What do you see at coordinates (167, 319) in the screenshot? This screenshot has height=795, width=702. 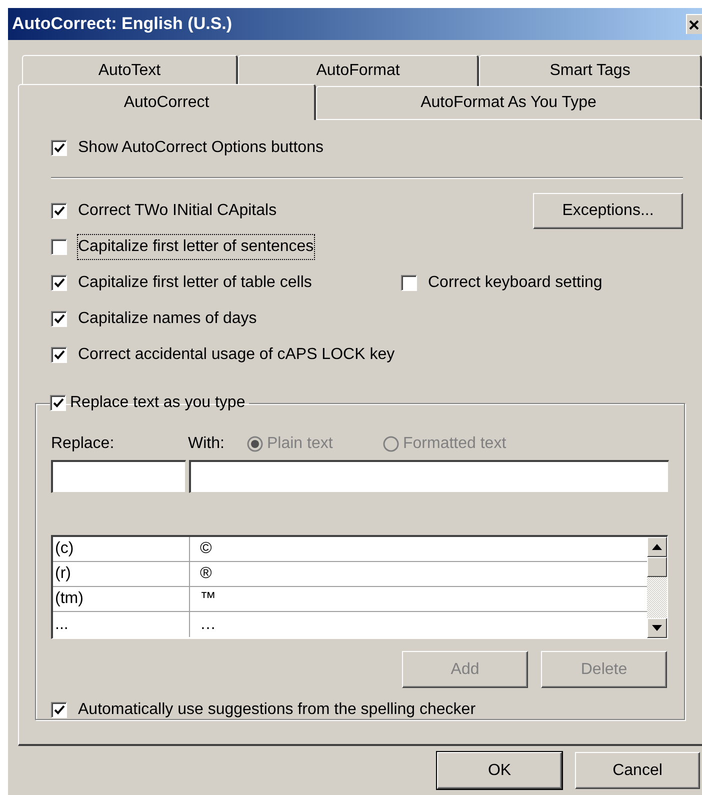 I see `checkbox-label: Capitalize names of days` at bounding box center [167, 319].